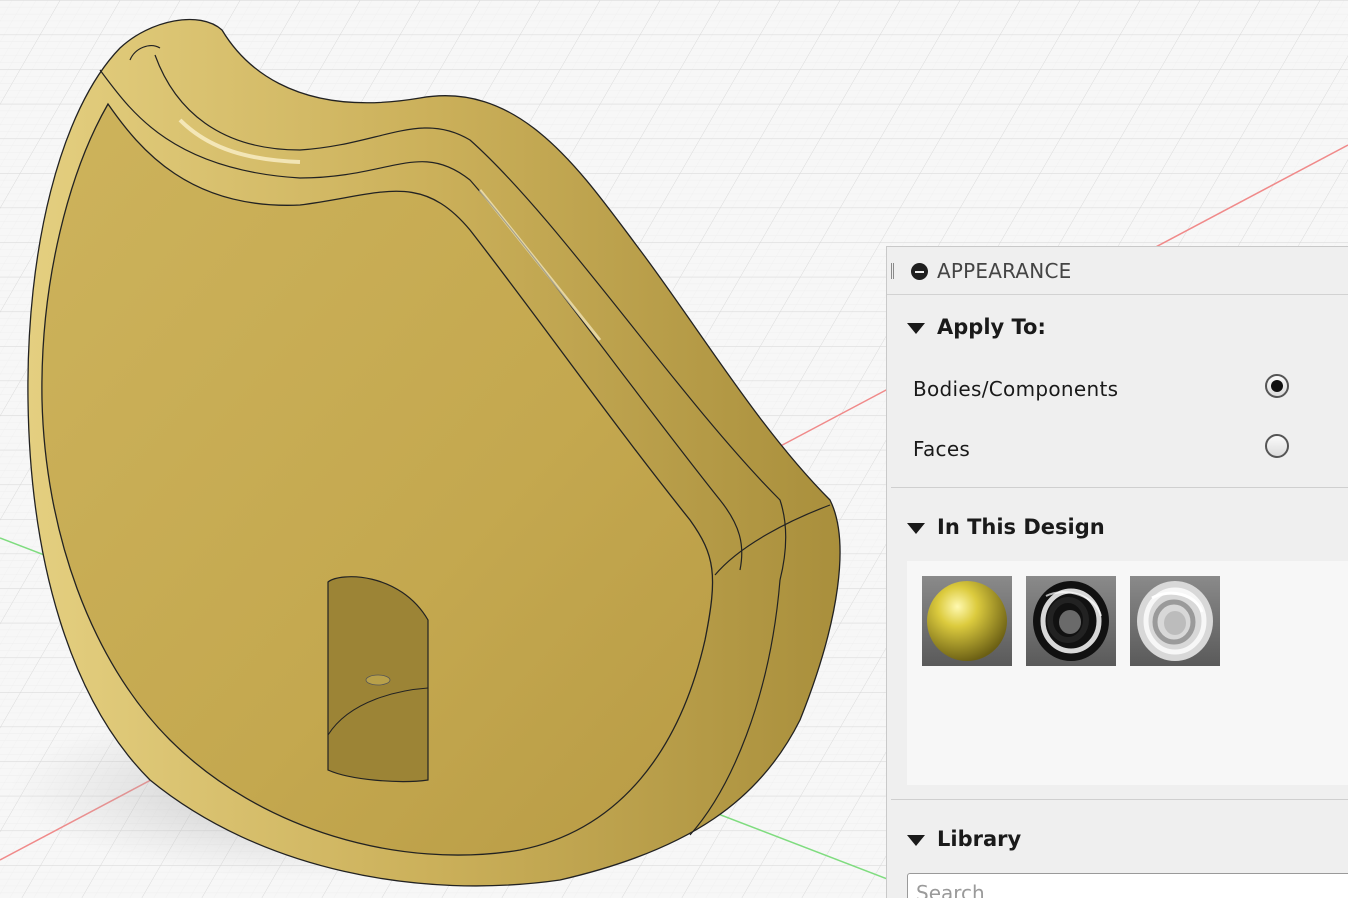 Image resolution: width=1348 pixels, height=898 pixels. I want to click on library-search-input, so click(1127, 885).